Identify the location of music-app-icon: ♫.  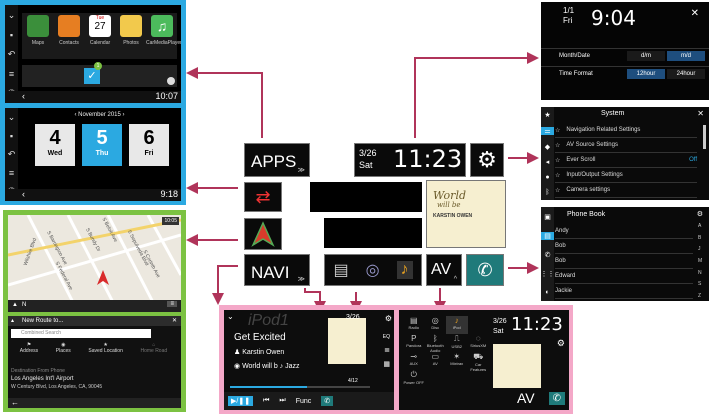
(162, 26).